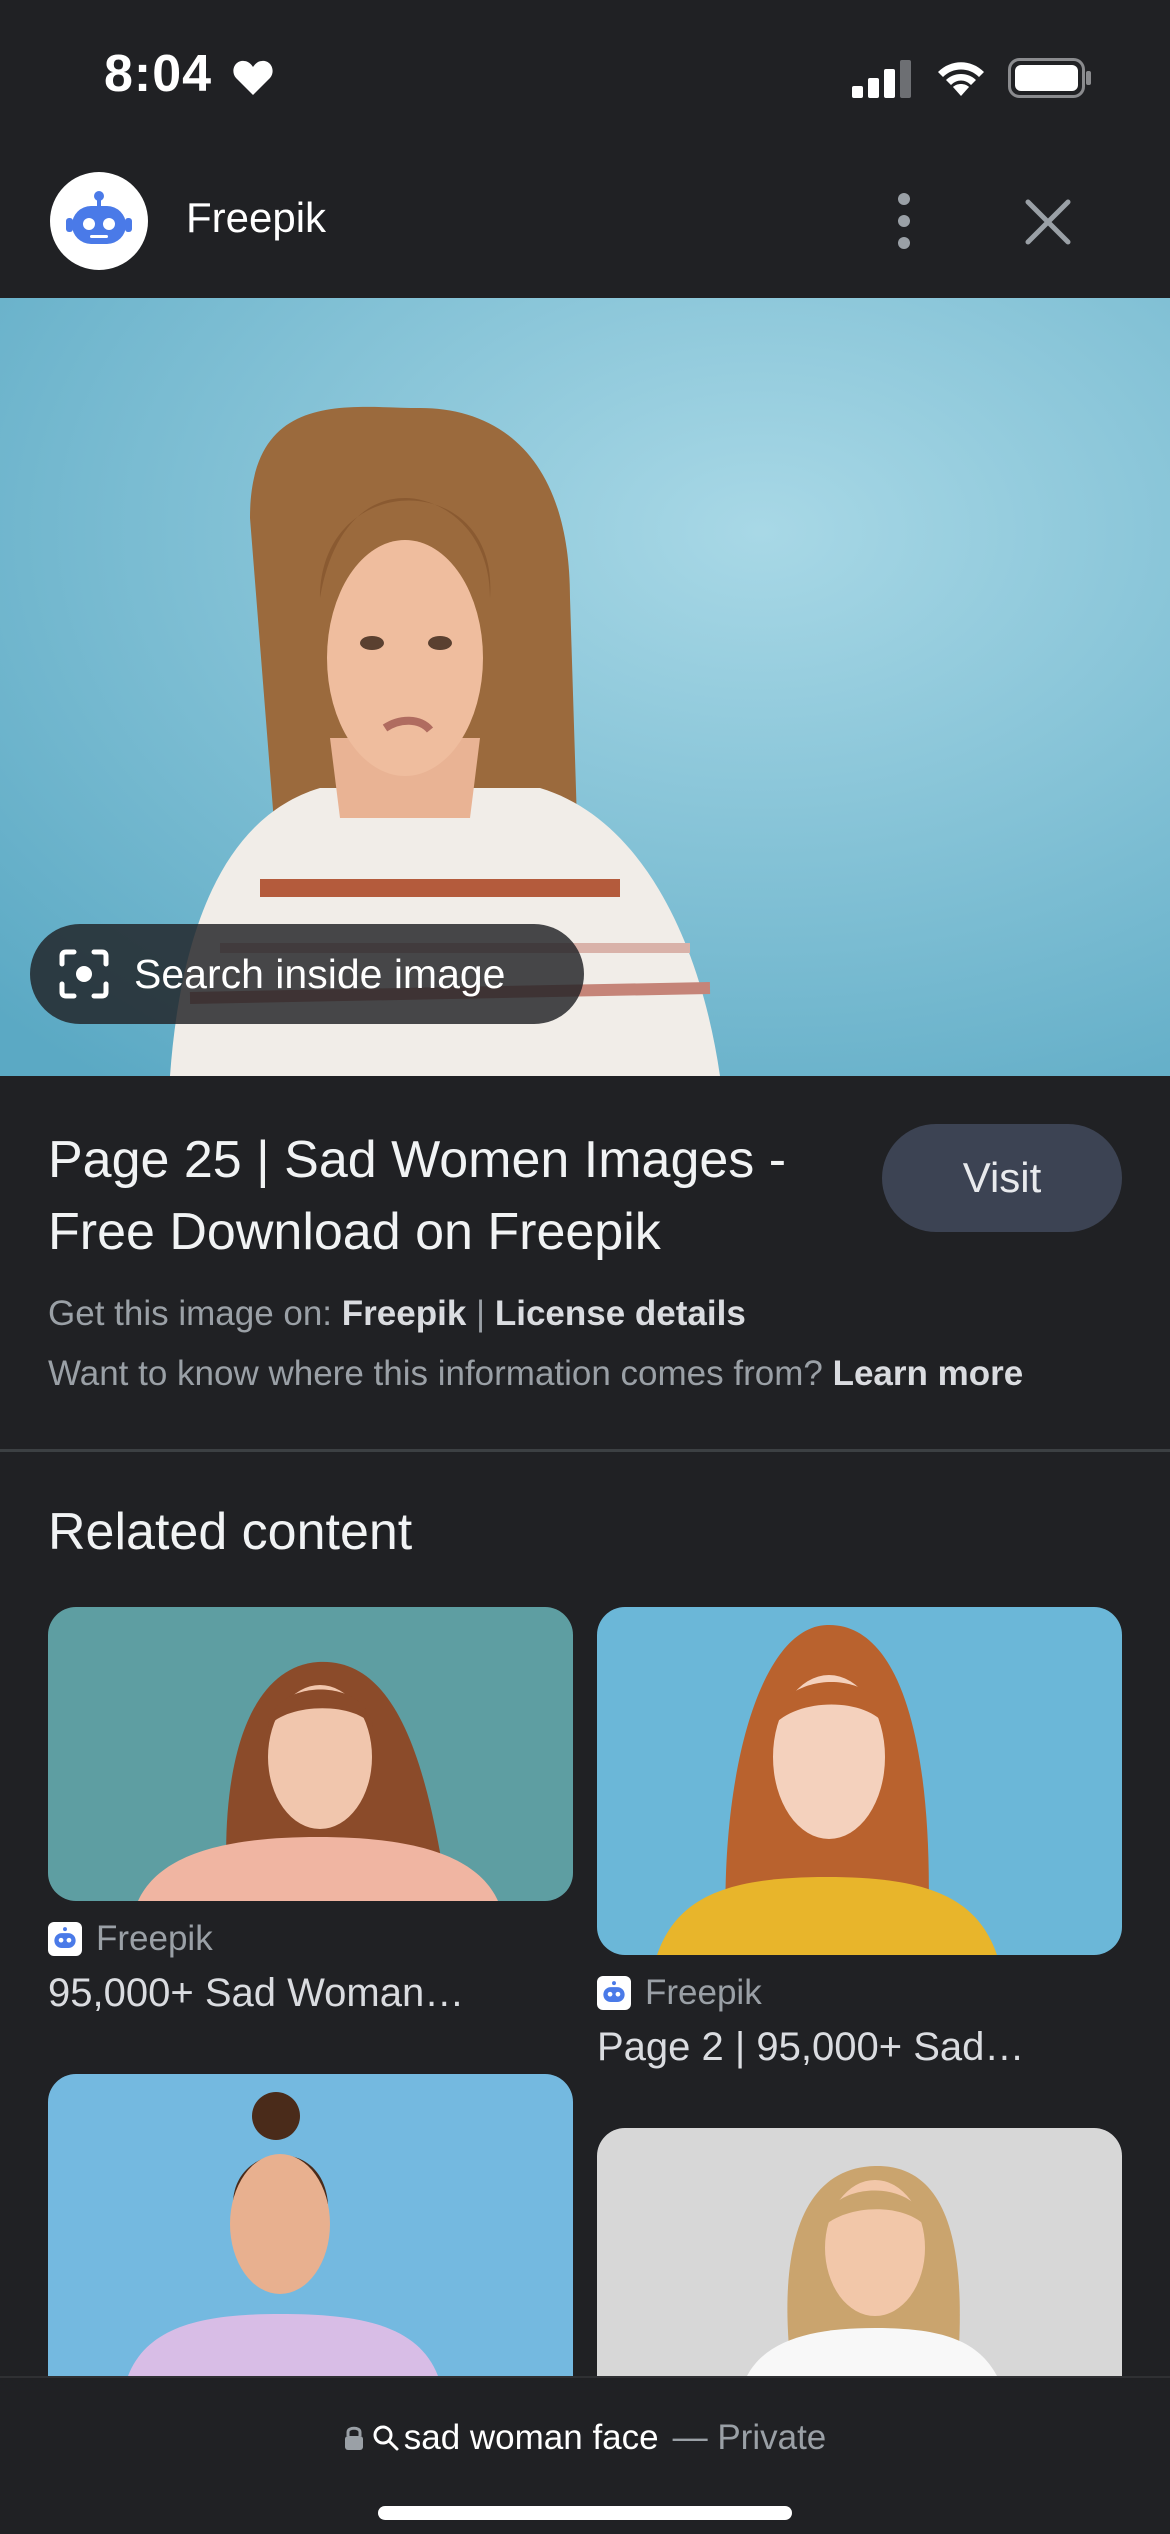 This screenshot has width=1170, height=2534. I want to click on status-bar: 8:04, so click(585, 75).